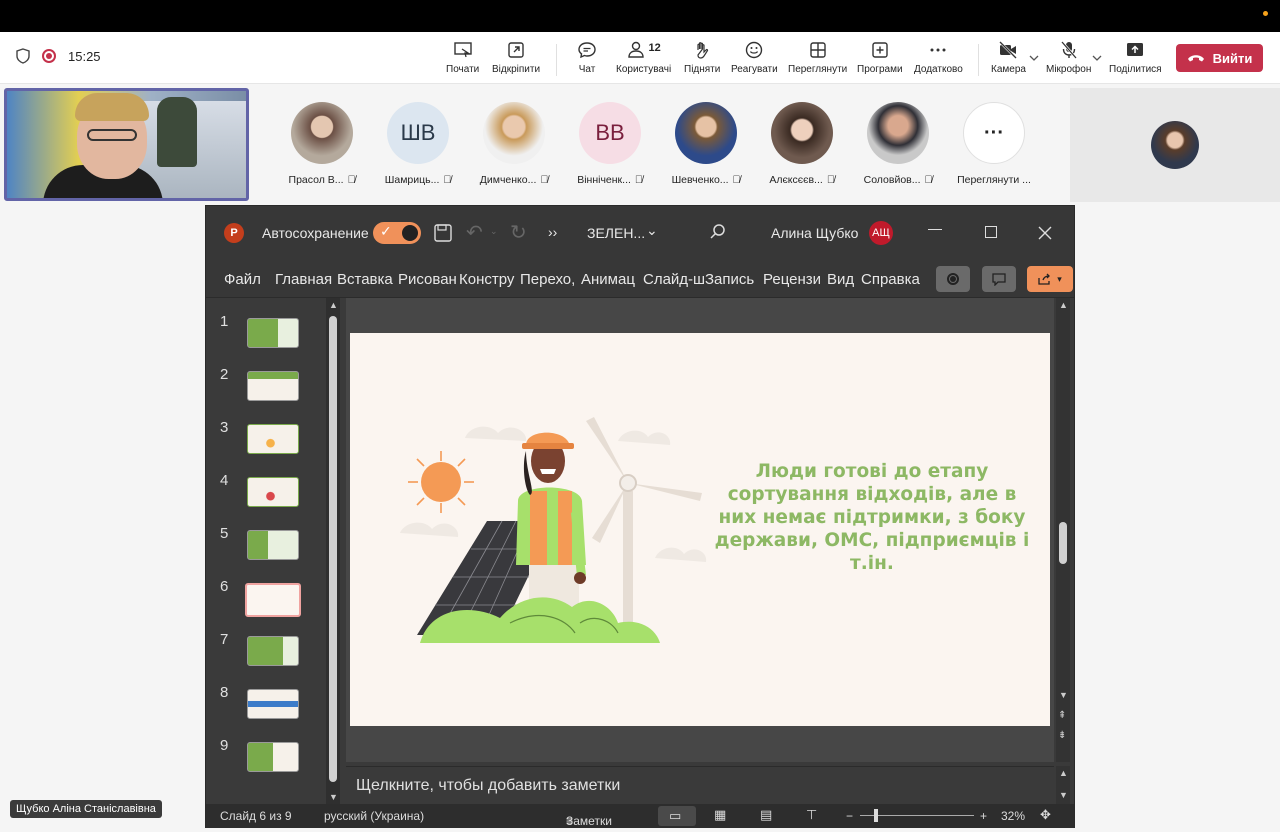 This screenshot has width=1280, height=832. I want to click on tab-file: Файл, so click(242, 279).